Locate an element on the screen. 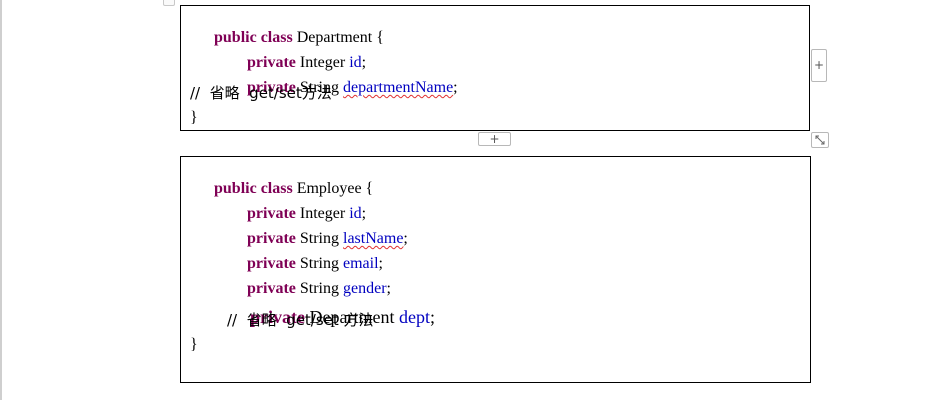 Image resolution: width=952 pixels, height=400 pixels. department-closing-brace: } is located at coordinates (194, 117).